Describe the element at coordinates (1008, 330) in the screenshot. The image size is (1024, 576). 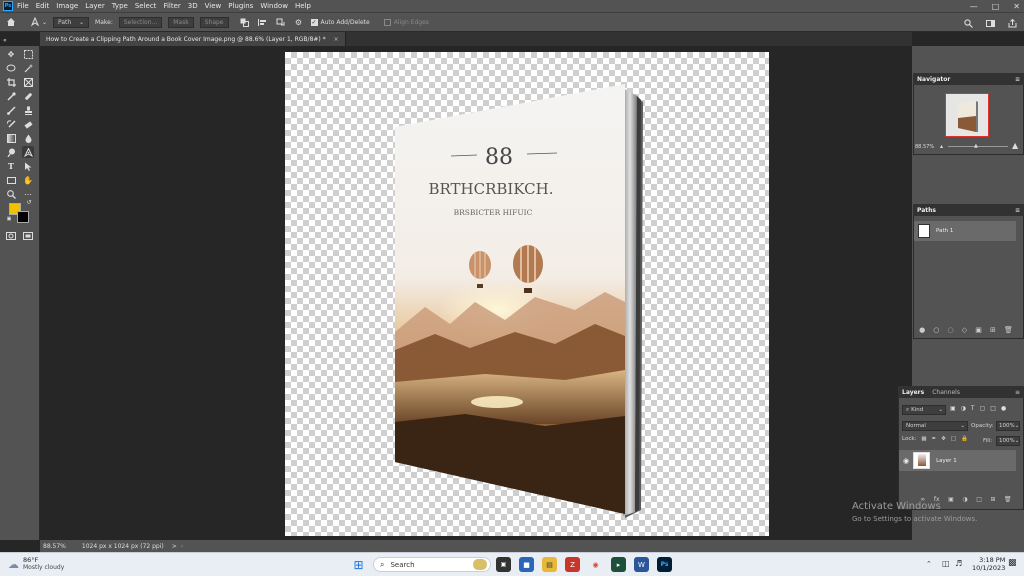
I see `delete-path-icon: 🗑` at that location.